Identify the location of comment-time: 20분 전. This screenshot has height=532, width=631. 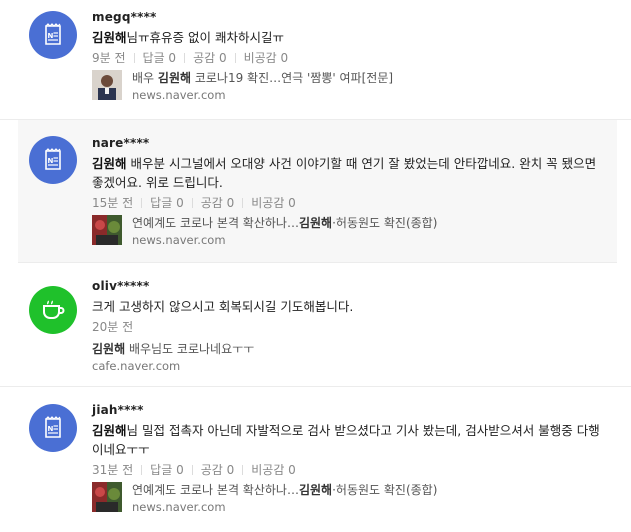
(113, 327).